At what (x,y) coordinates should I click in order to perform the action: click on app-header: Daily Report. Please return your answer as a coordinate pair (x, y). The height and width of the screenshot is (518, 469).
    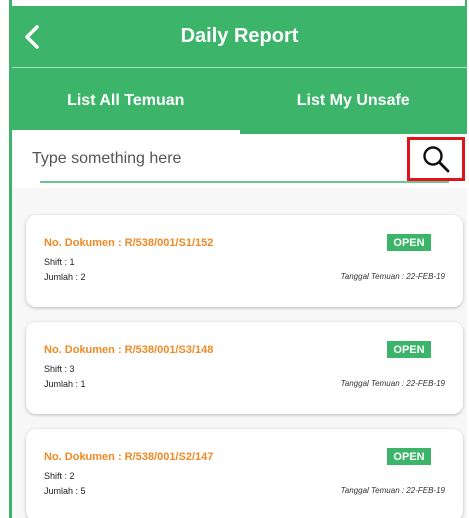
    Looking at the image, I should click on (239, 37).